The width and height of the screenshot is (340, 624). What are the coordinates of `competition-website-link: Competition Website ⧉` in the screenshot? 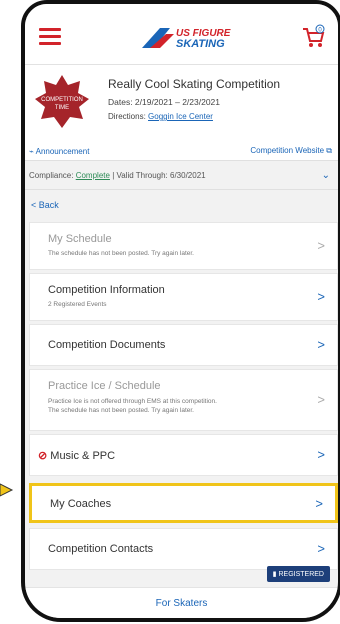 It's located at (291, 151).